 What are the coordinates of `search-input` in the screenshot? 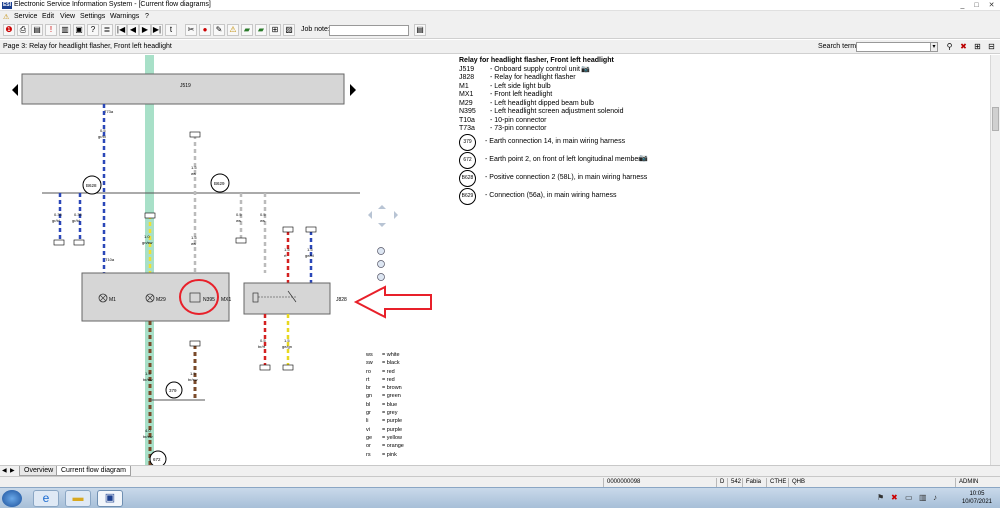 It's located at (896, 47).